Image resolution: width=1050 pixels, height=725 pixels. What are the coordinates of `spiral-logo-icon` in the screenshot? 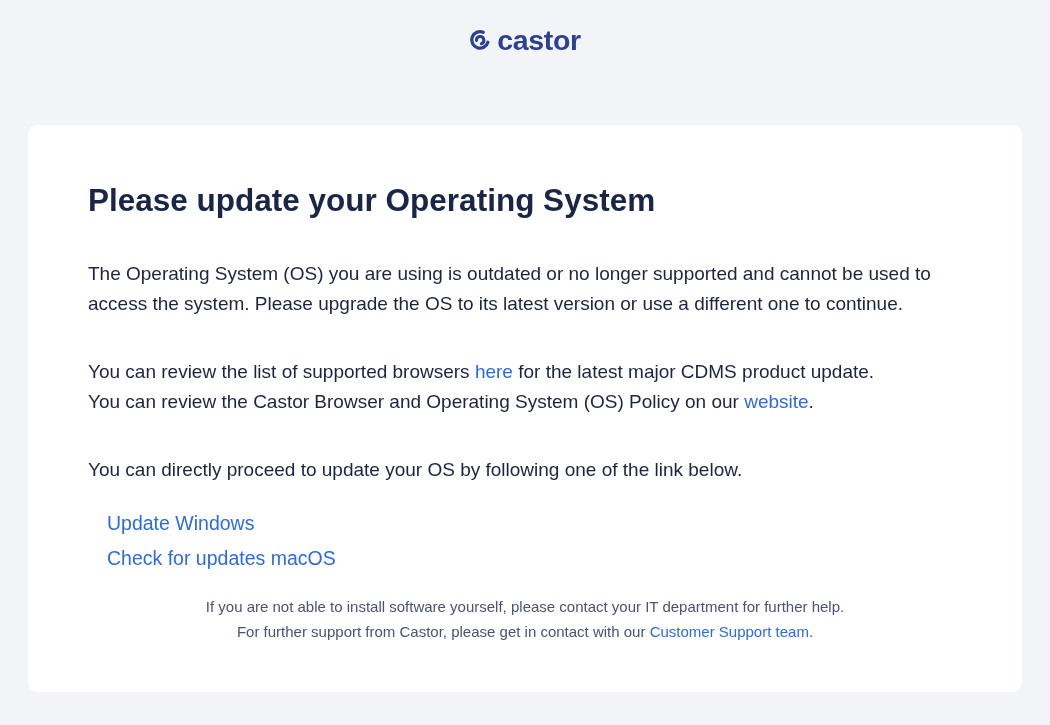 It's located at (480, 40).